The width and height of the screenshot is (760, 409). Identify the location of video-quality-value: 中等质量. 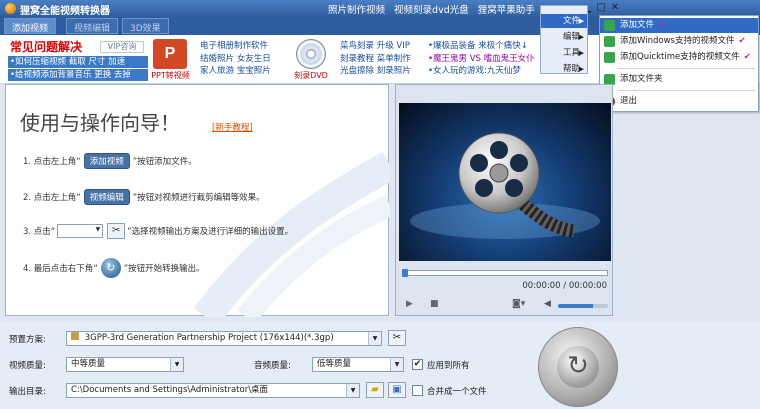
(88, 364).